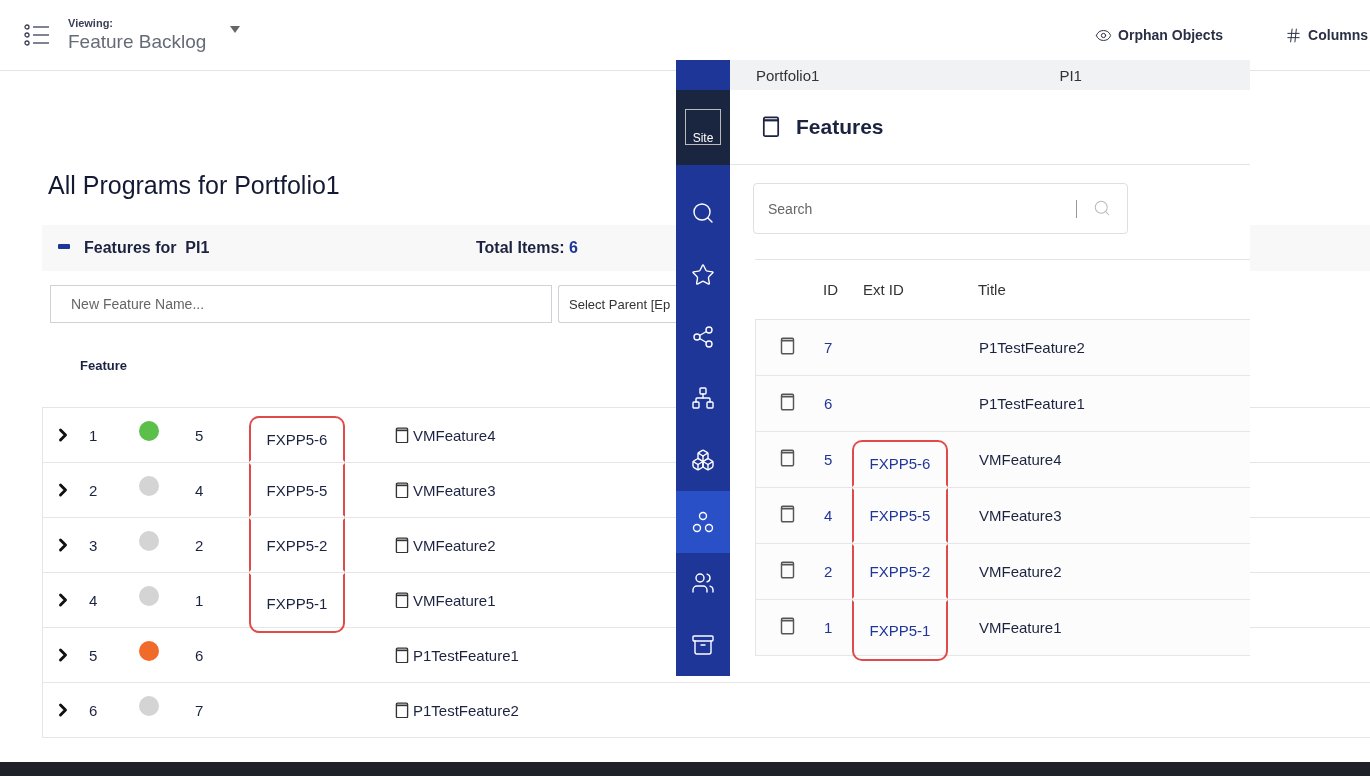 The width and height of the screenshot is (1370, 776). I want to click on boxes-icon, so click(703, 460).